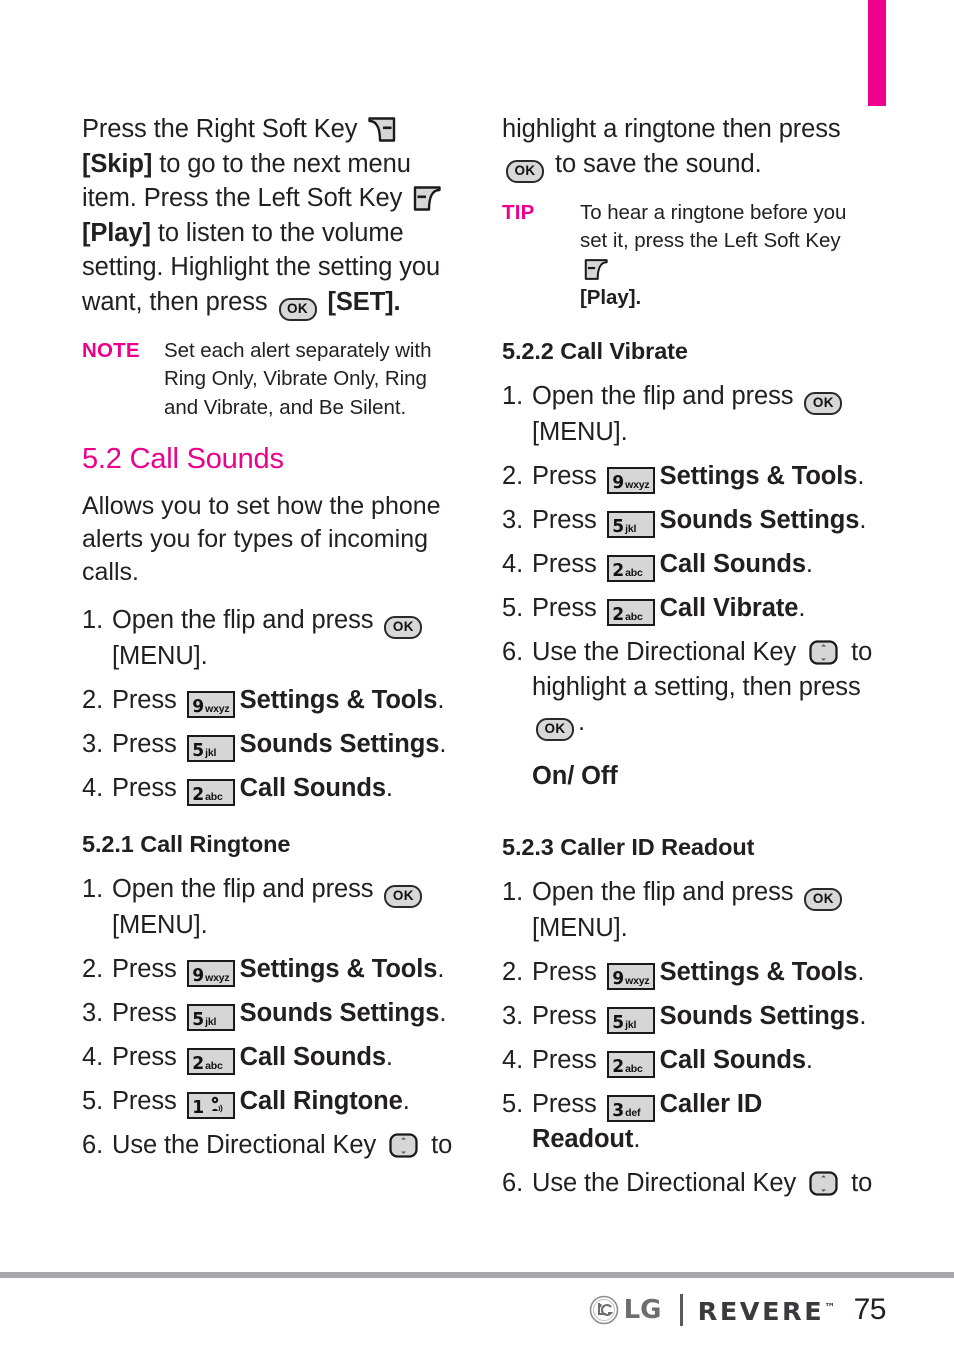 Image resolution: width=954 pixels, height=1372 pixels. What do you see at coordinates (223, 129) in the screenshot?
I see `intro-seg1: Press the Right Soft Key` at bounding box center [223, 129].